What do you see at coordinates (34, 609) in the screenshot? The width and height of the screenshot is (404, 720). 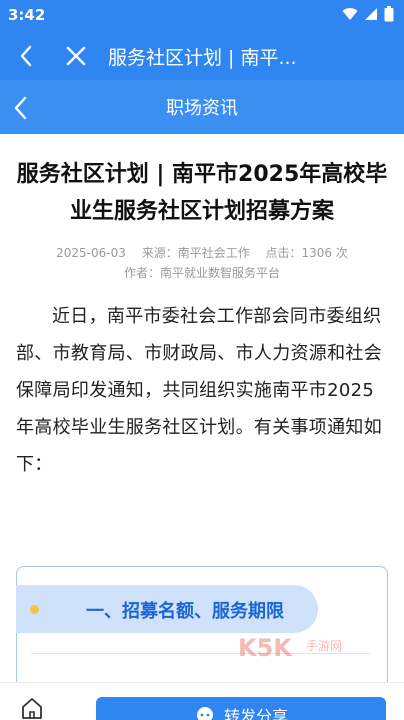 I see `bullet-dot-icon` at bounding box center [34, 609].